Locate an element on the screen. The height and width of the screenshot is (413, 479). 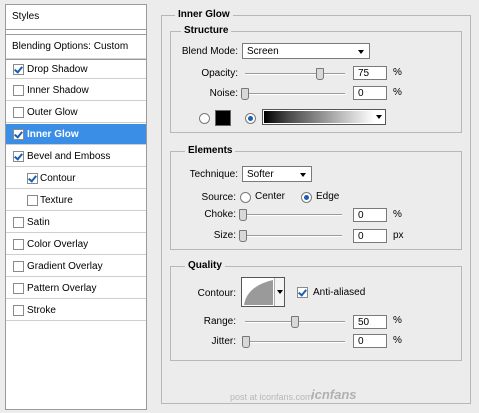
technique-value: Softer is located at coordinates (260, 174).